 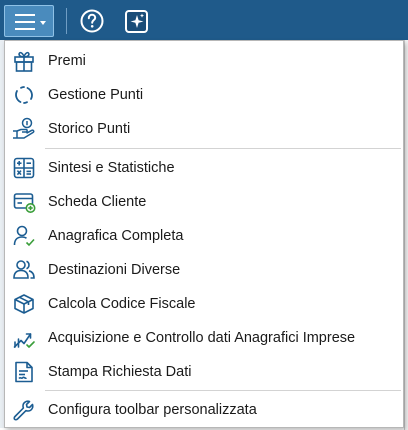 What do you see at coordinates (24, 61) in the screenshot?
I see `gift-icon` at bounding box center [24, 61].